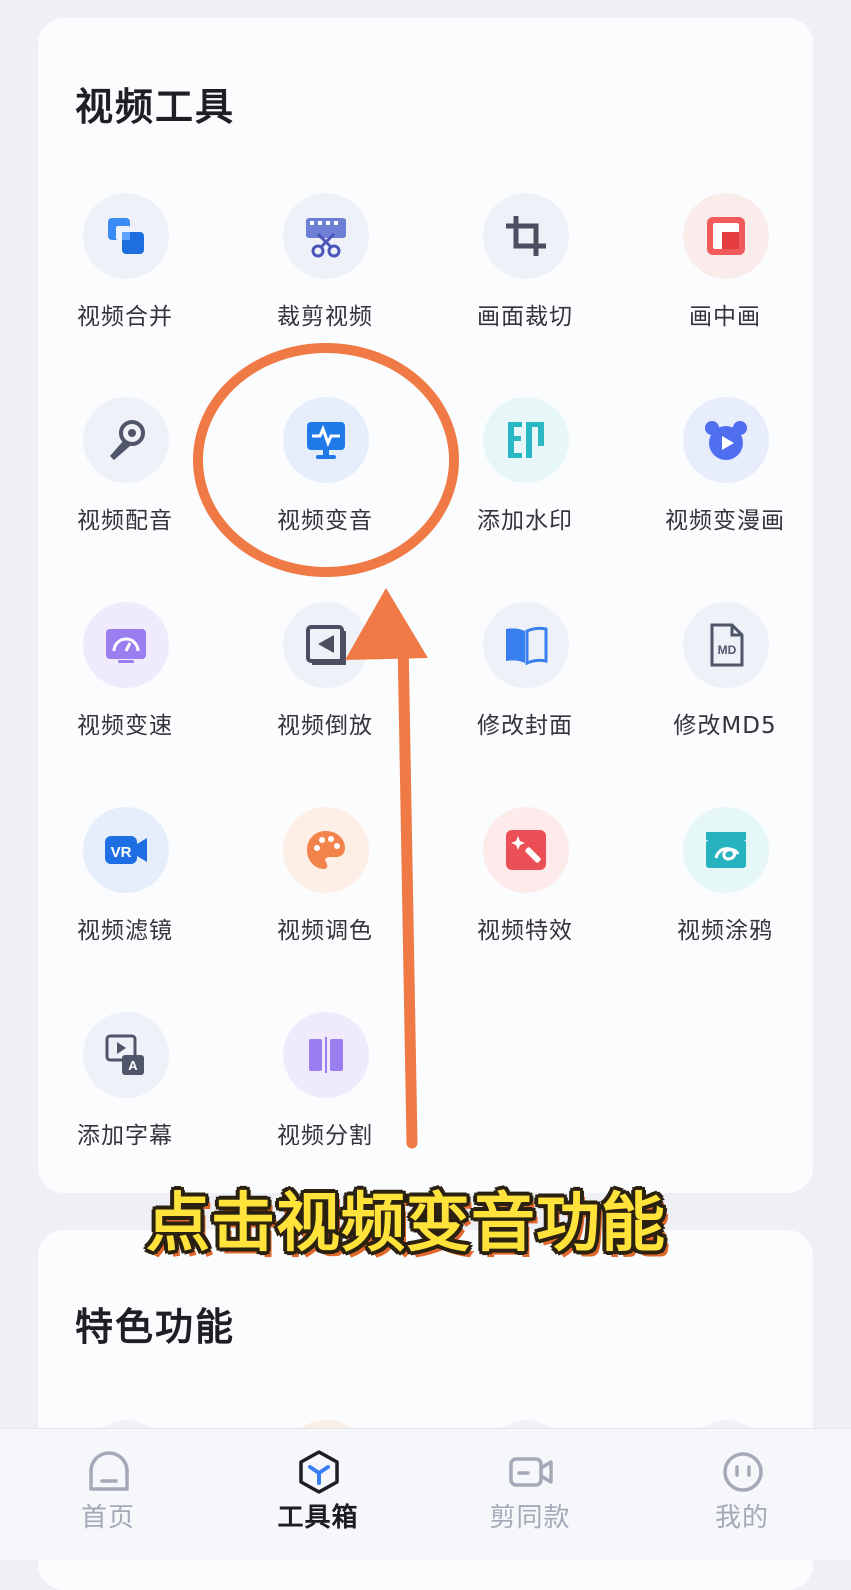 The height and width of the screenshot is (1590, 851). Describe the element at coordinates (126, 1055) in the screenshot. I see `subtitle-icon: A` at that location.